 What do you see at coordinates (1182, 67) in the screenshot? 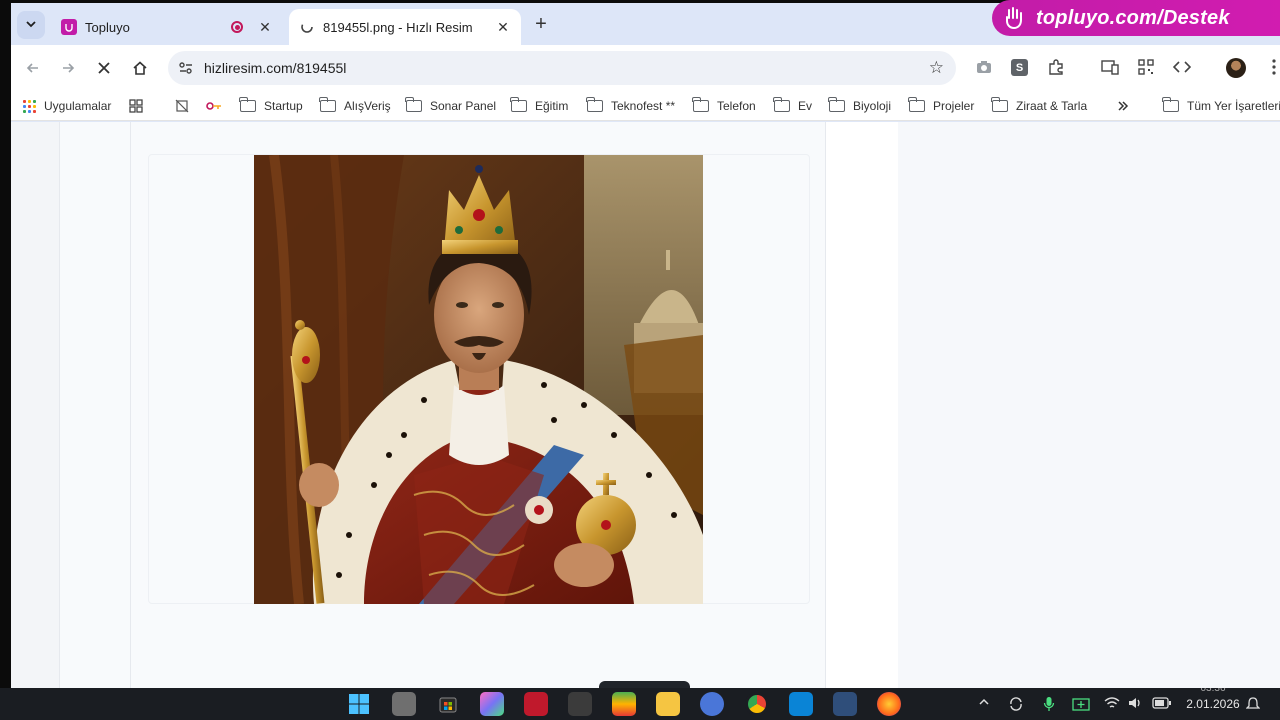
I see `code-icon` at bounding box center [1182, 67].